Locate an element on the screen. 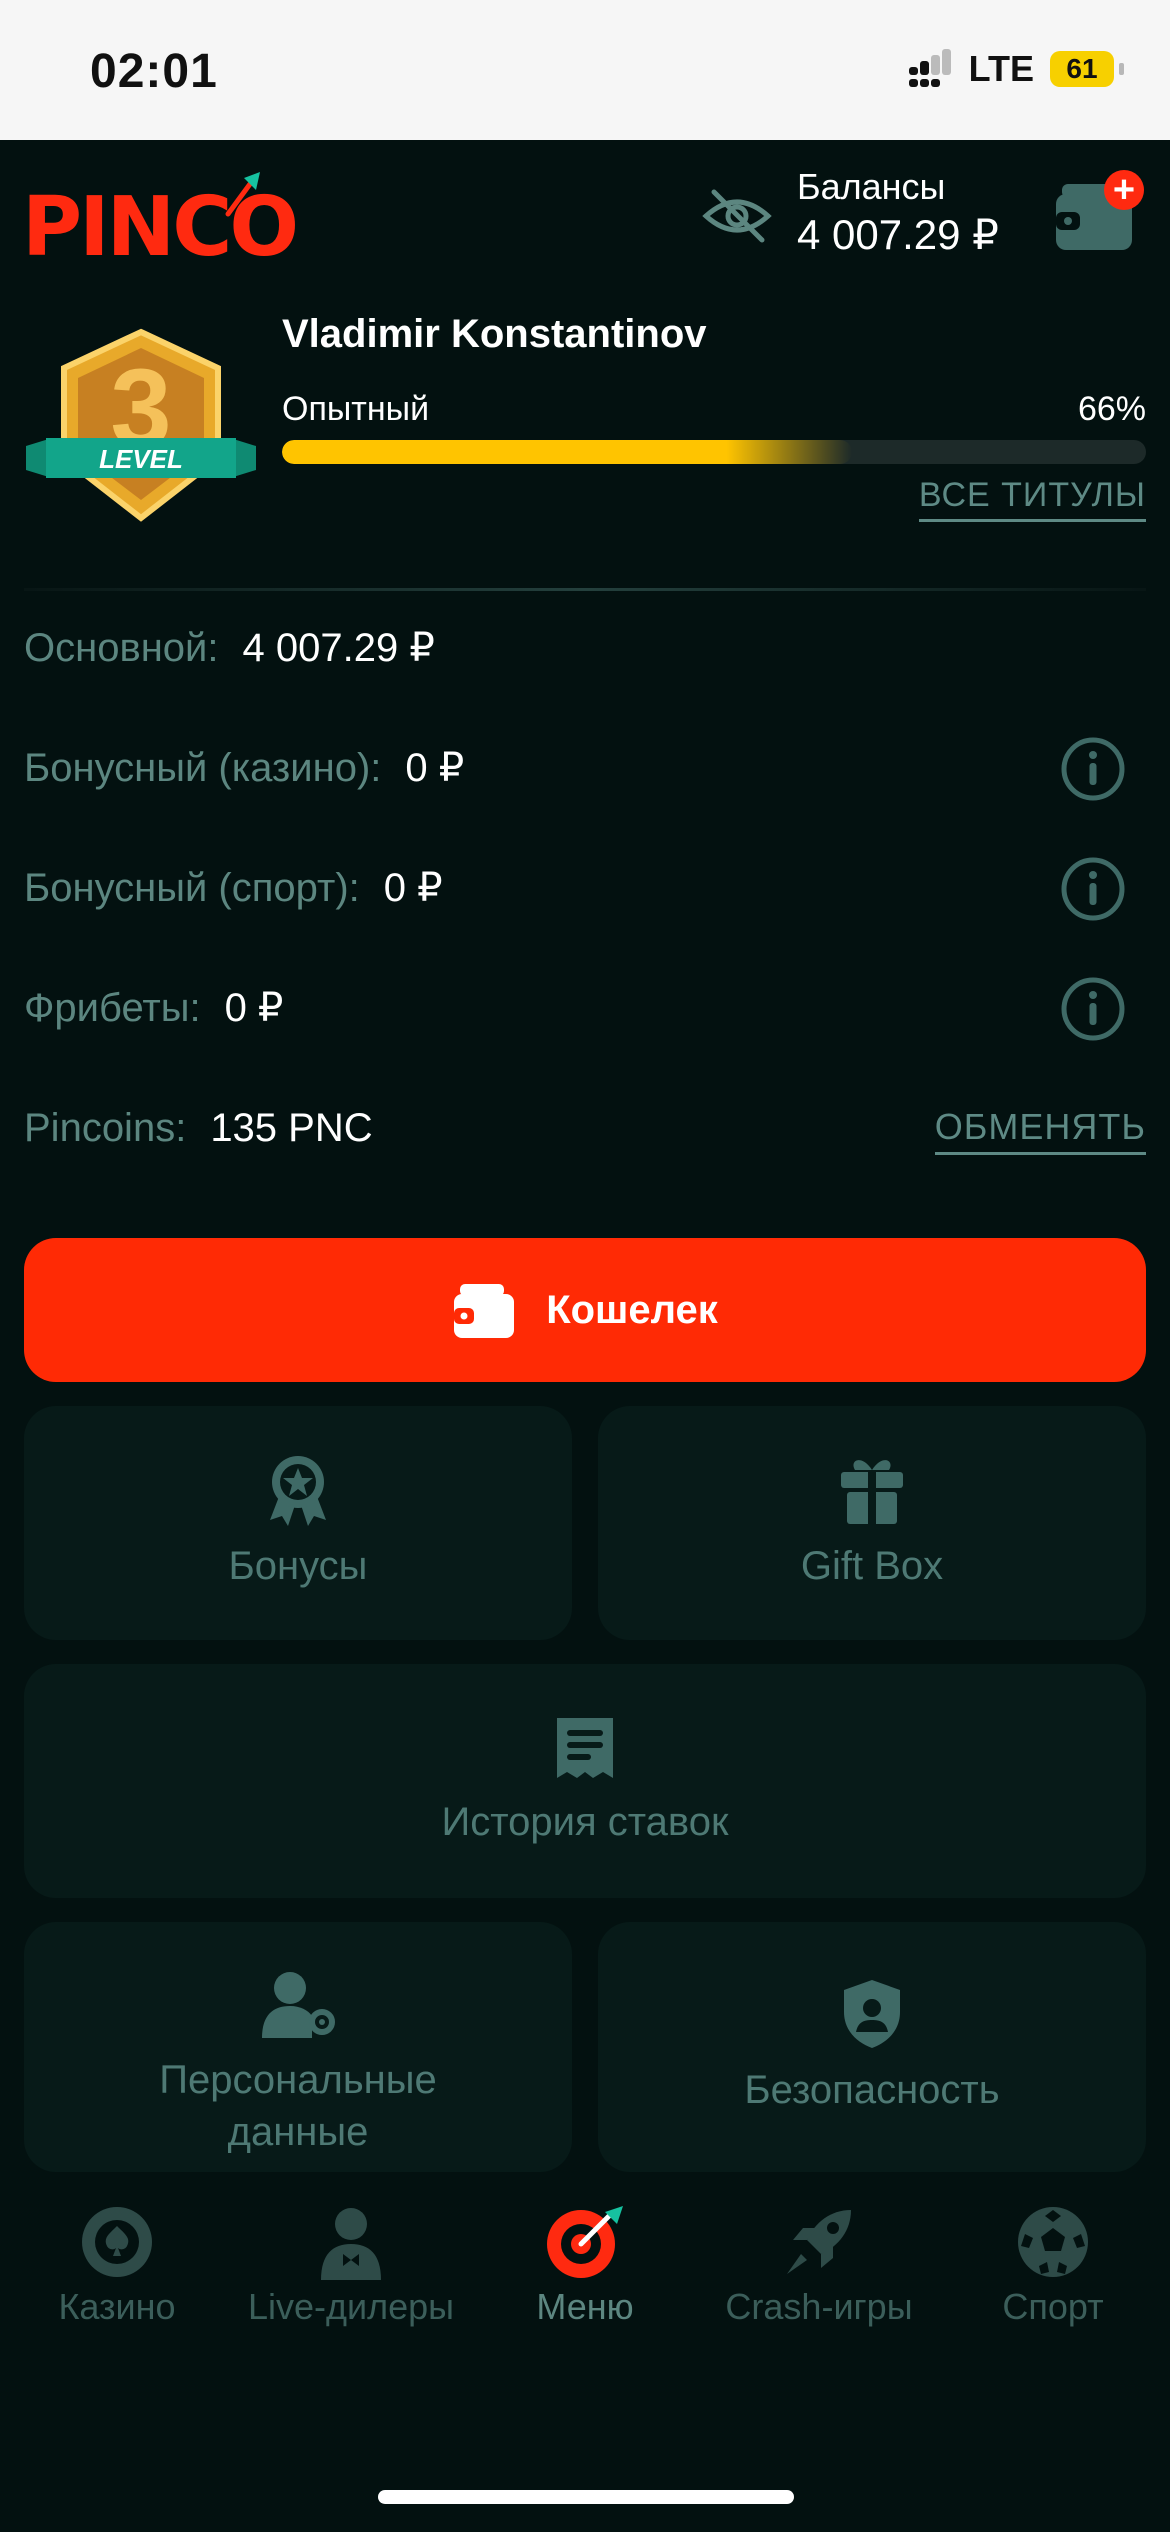 The height and width of the screenshot is (2532, 1170). tab-live-dealers: Live-дилеры is located at coordinates (351, 2266).